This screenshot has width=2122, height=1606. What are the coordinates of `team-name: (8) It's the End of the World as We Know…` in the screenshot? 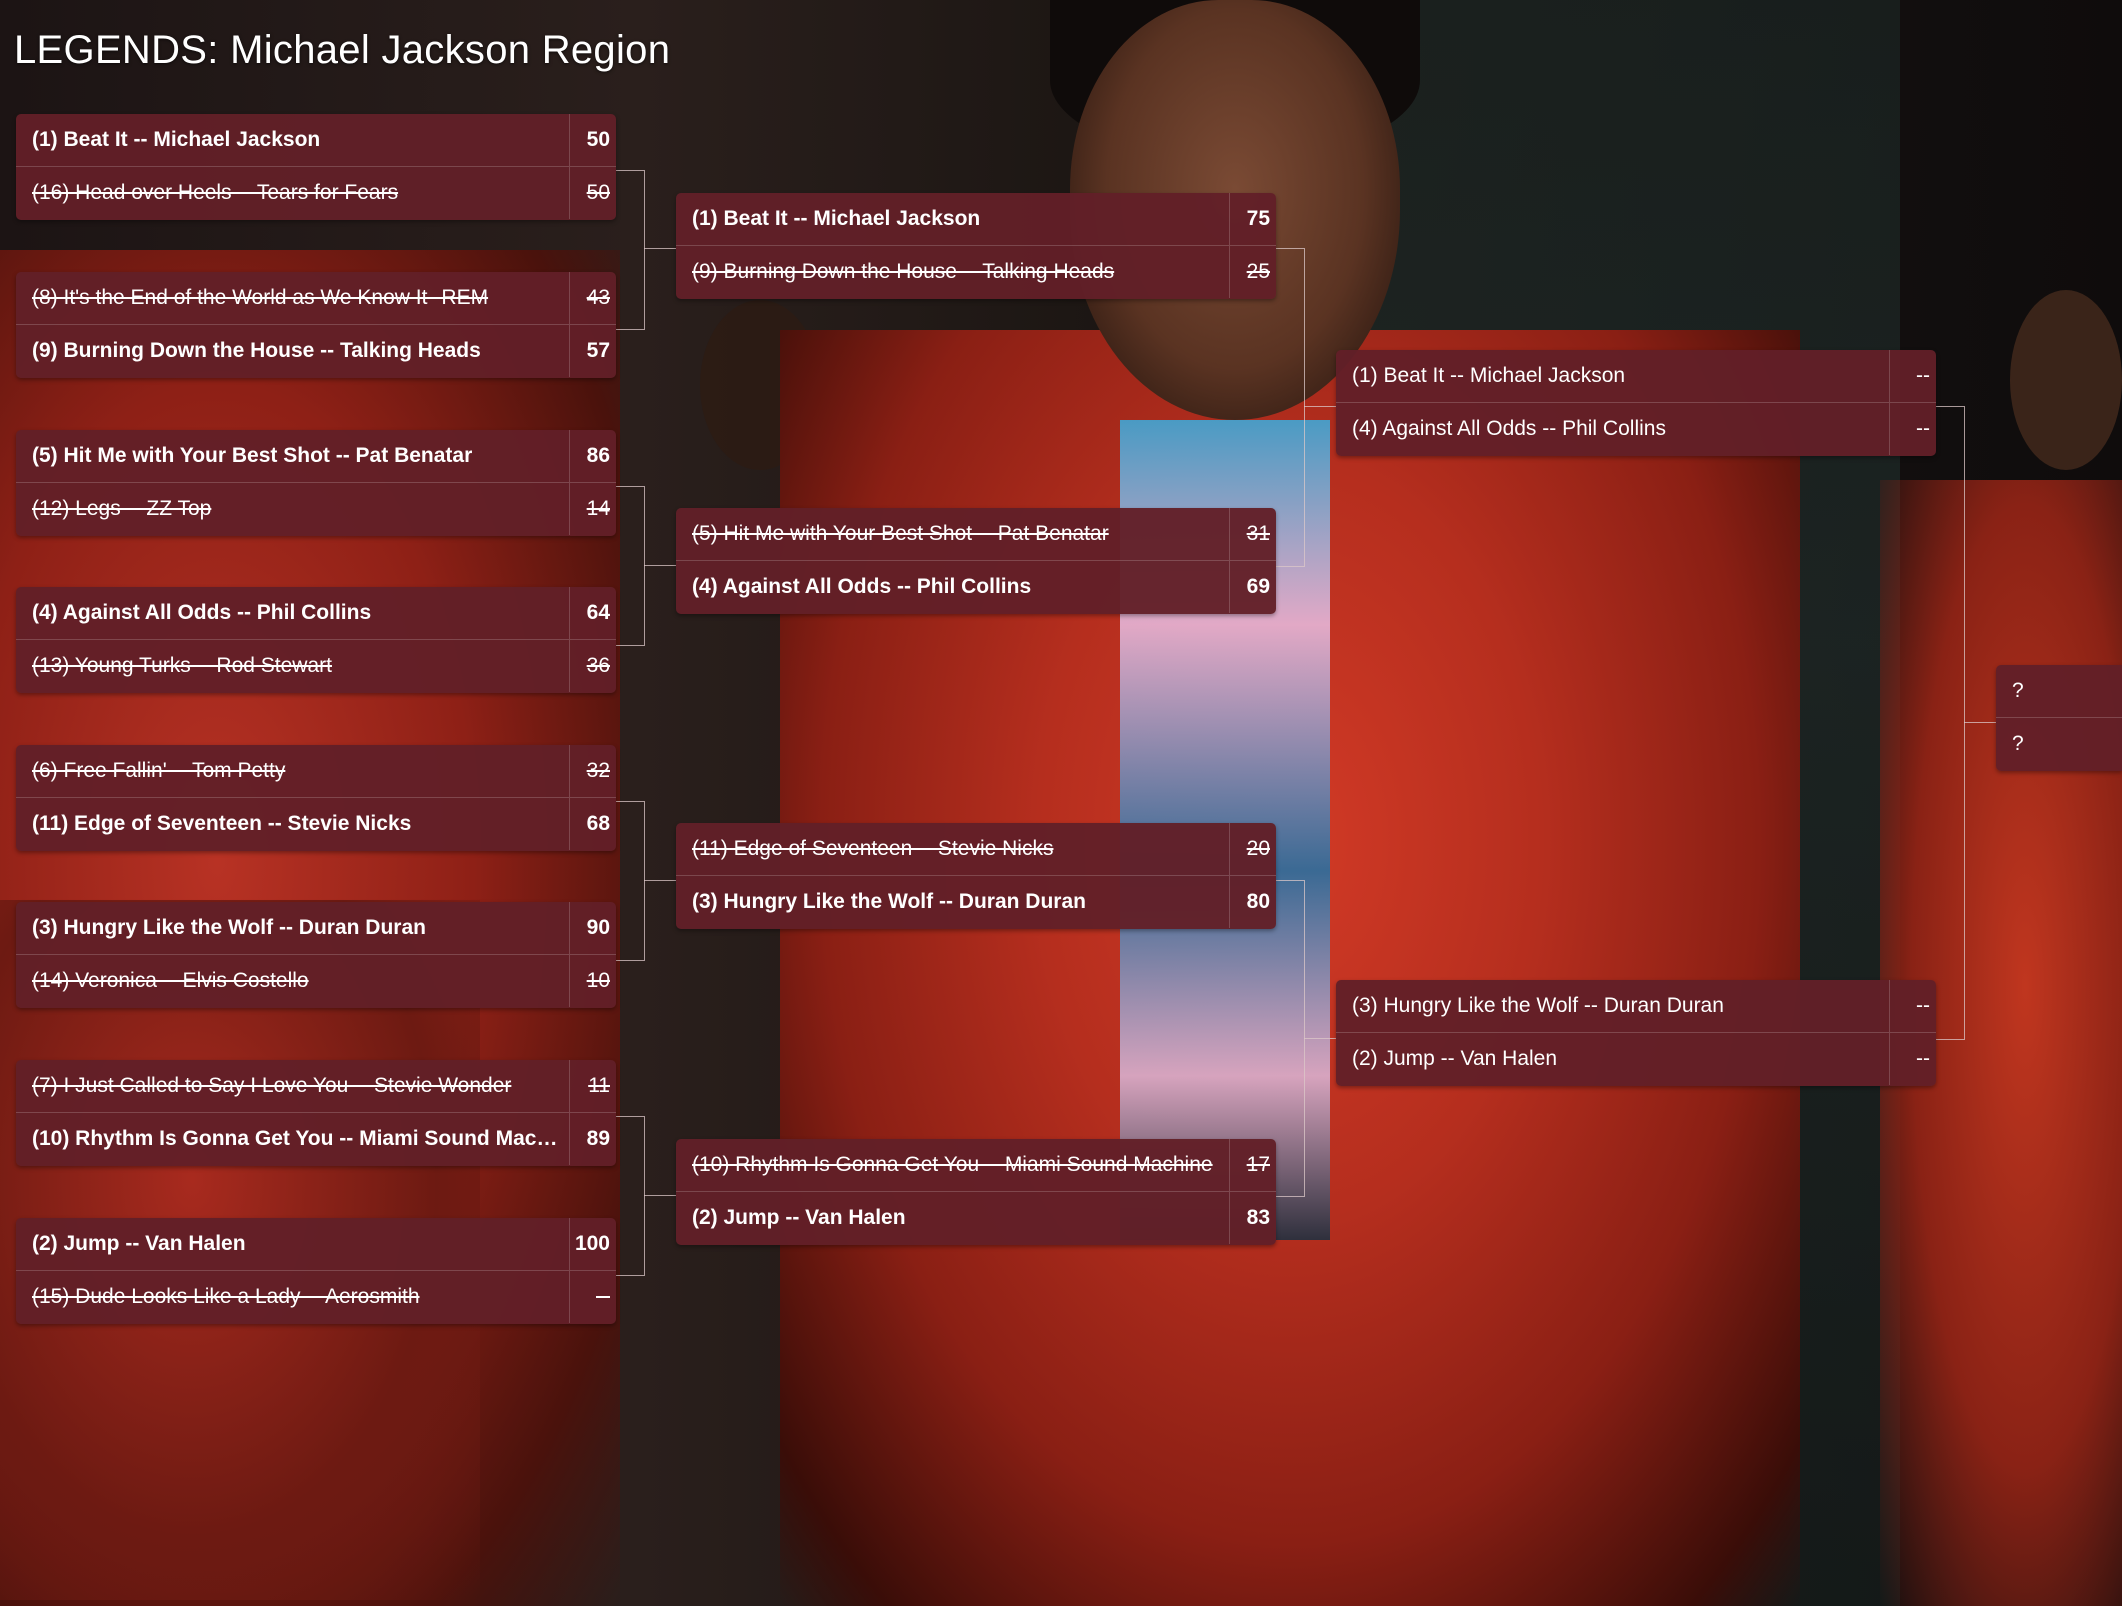 It's located at (260, 297).